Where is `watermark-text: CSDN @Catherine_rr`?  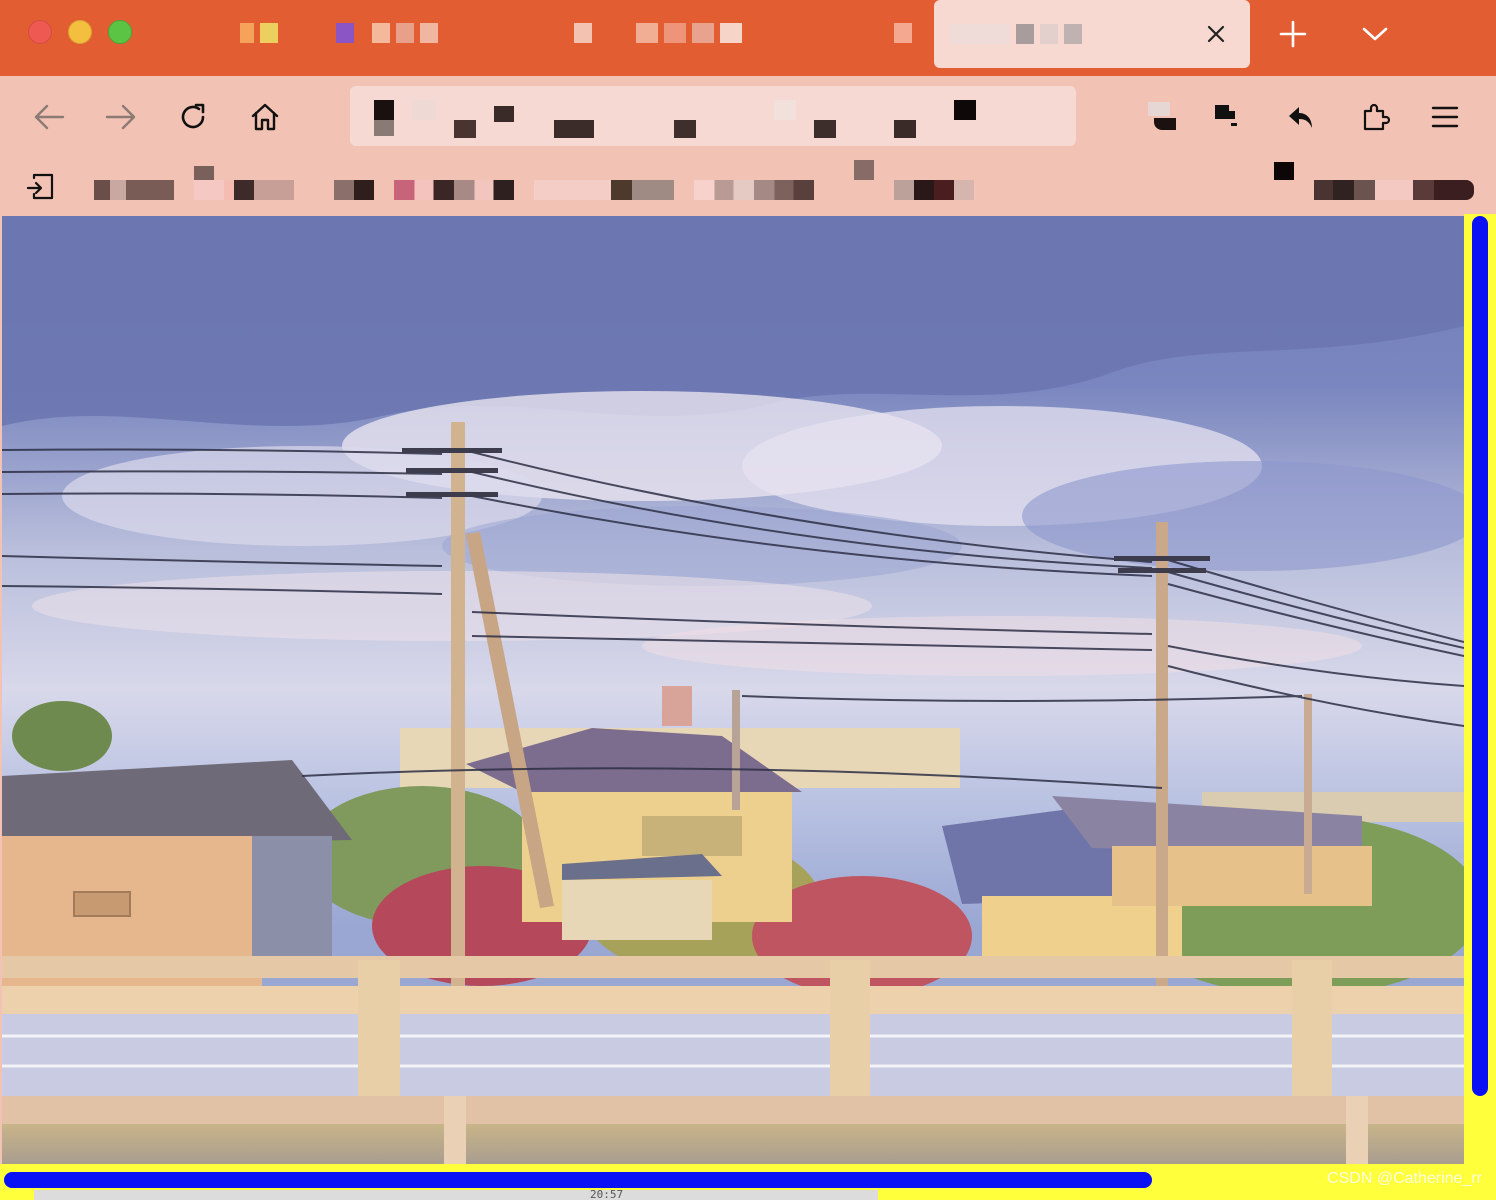 watermark-text: CSDN @Catherine_rr is located at coordinates (1404, 1178).